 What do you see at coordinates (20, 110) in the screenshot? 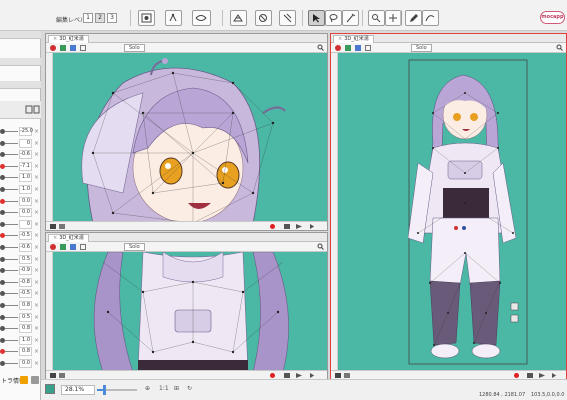
I see `parameter-tabs` at bounding box center [20, 110].